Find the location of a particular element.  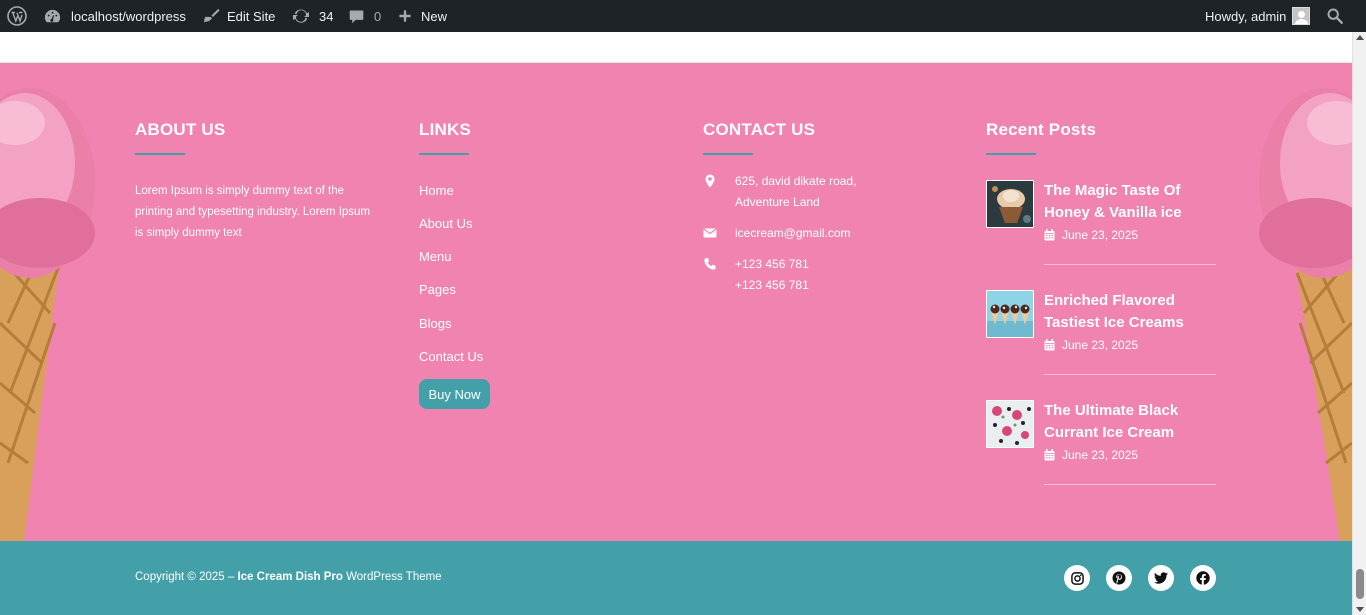

twitter-icon is located at coordinates (1161, 578).